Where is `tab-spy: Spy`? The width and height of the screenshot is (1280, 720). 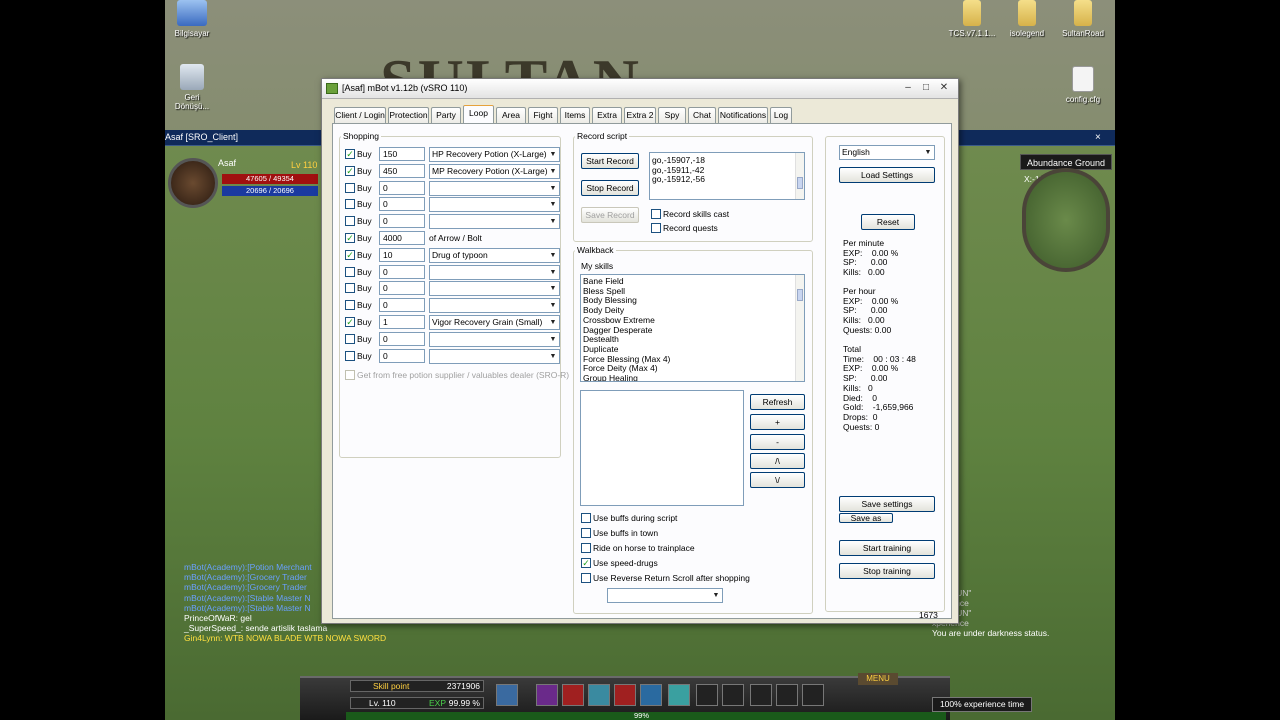 tab-spy: Spy is located at coordinates (672, 115).